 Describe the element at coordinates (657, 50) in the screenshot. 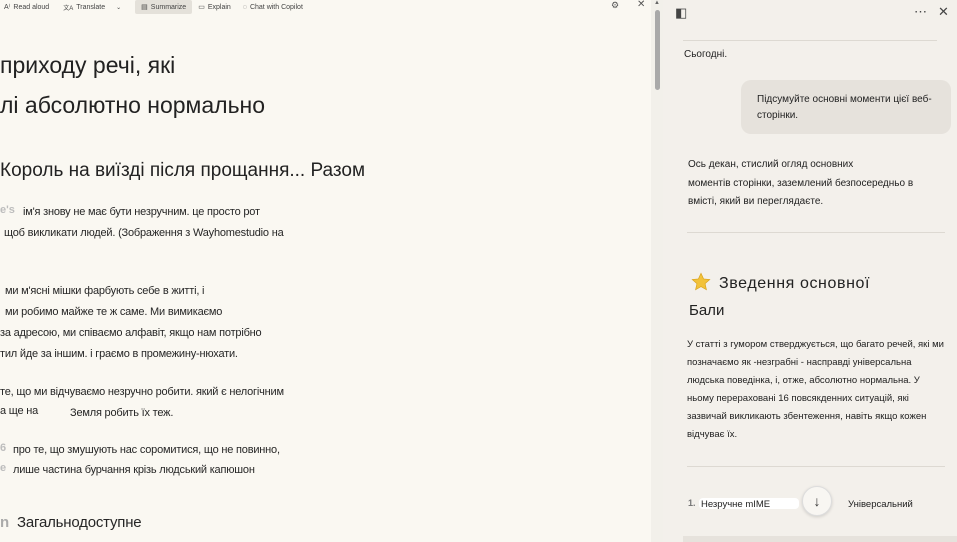

I see `scrollbar-thumb` at that location.